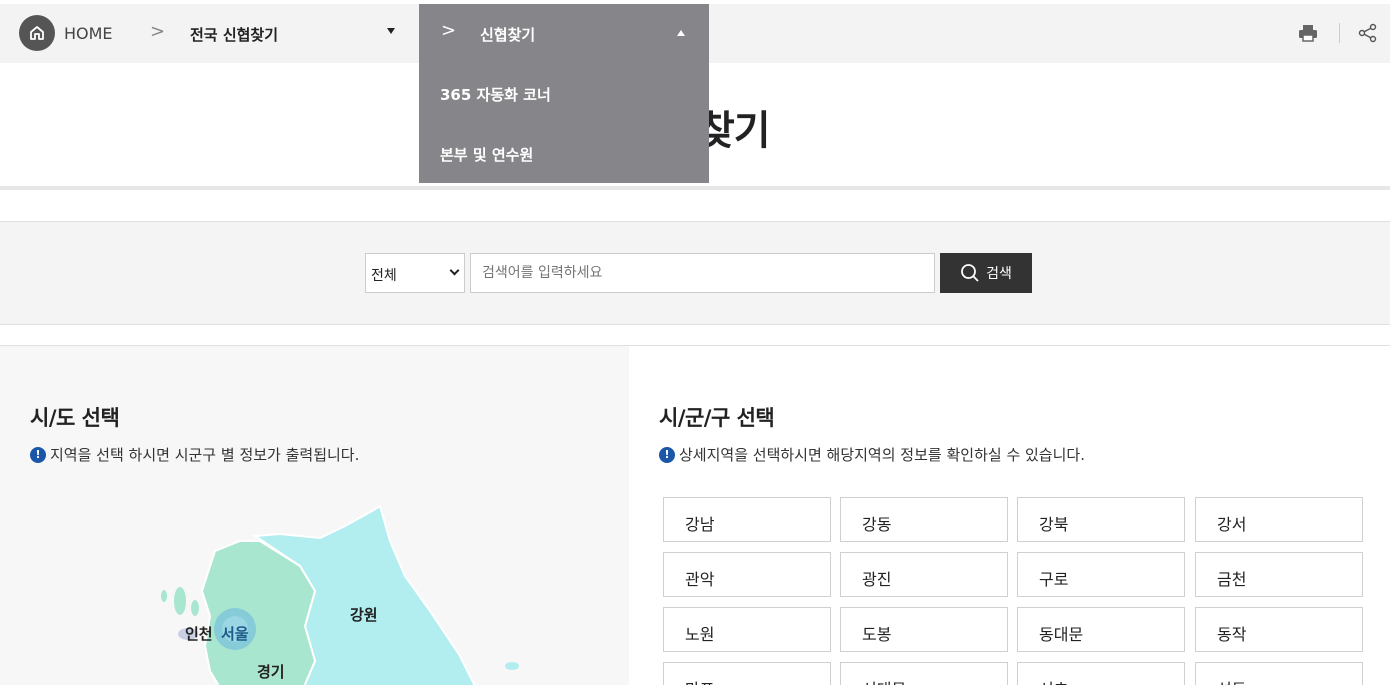  What do you see at coordinates (970, 273) in the screenshot?
I see `search-icon` at bounding box center [970, 273].